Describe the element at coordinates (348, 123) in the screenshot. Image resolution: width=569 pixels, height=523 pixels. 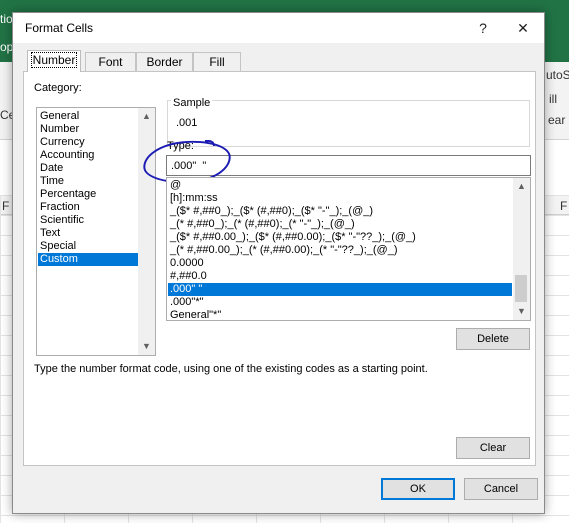
I see `sample-group` at that location.